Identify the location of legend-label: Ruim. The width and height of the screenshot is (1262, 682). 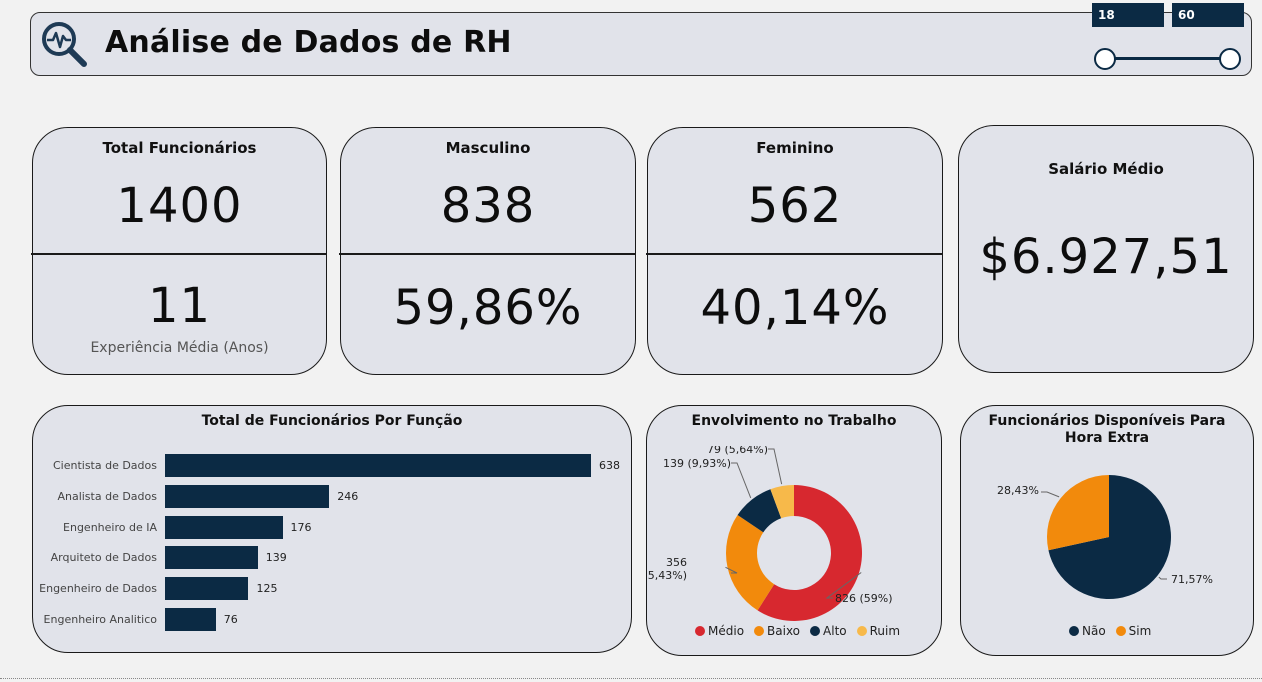
(885, 631).